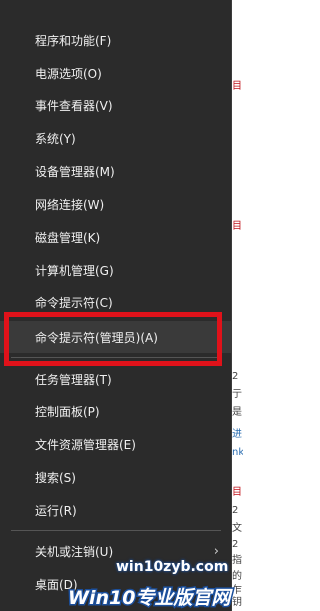 This screenshot has width=320, height=611. Describe the element at coordinates (115, 510) in the screenshot. I see `menu-item-run: 运行(R)` at that location.